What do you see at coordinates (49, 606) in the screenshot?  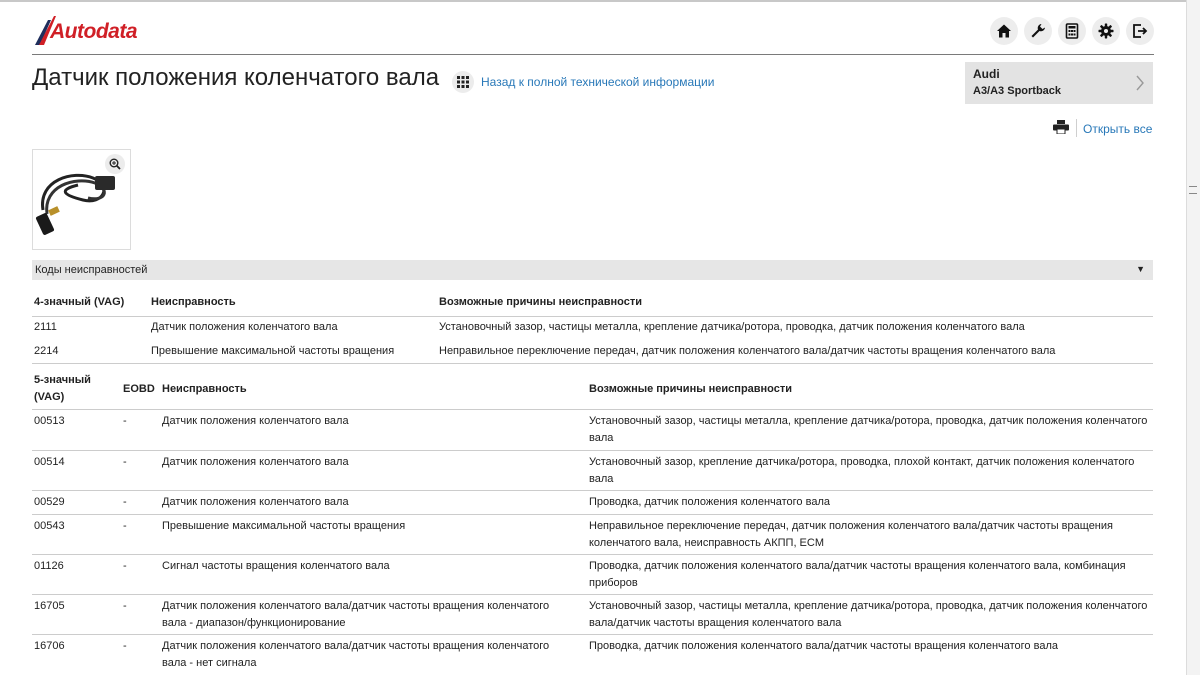 I see `fault-code: 16705` at bounding box center [49, 606].